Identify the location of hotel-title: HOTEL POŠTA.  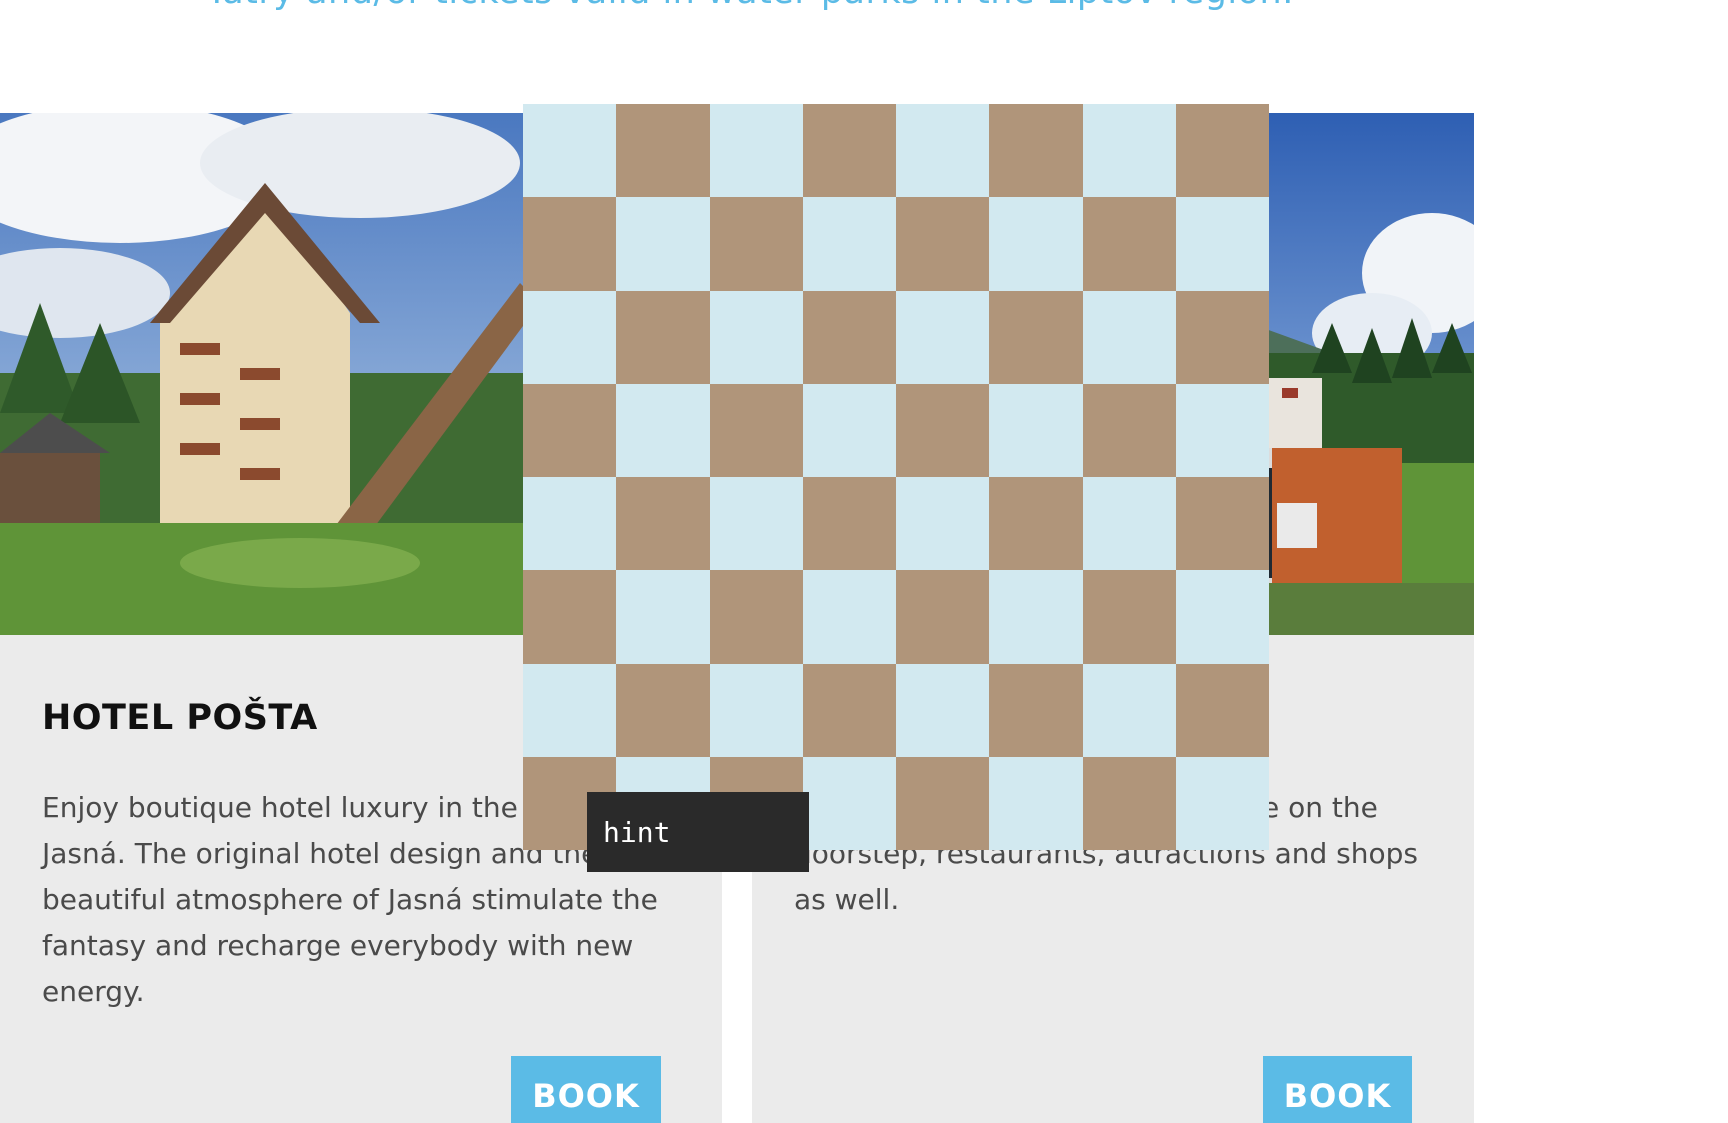
(180, 718).